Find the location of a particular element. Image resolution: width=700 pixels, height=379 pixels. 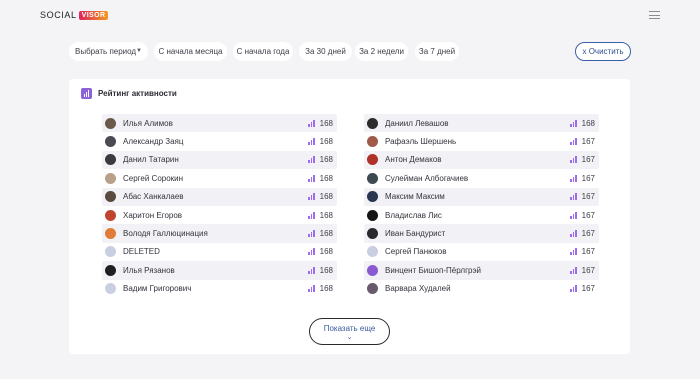

user-name: Варвара Худалей is located at coordinates (418, 288).